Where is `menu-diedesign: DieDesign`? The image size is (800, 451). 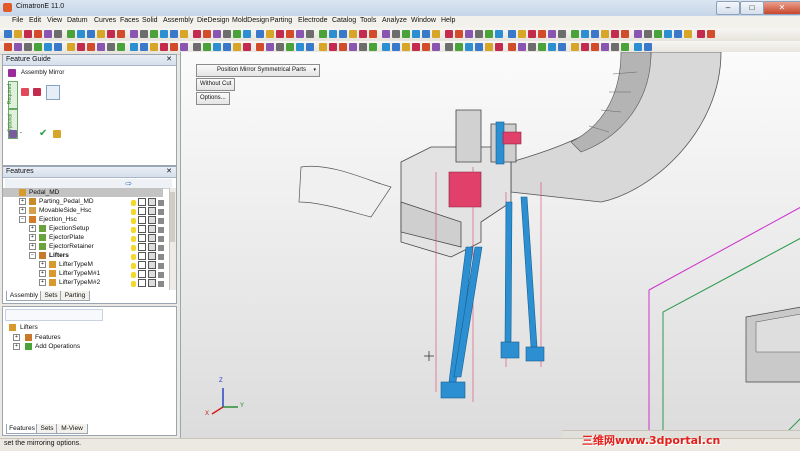 menu-diedesign: DieDesign is located at coordinates (213, 20).